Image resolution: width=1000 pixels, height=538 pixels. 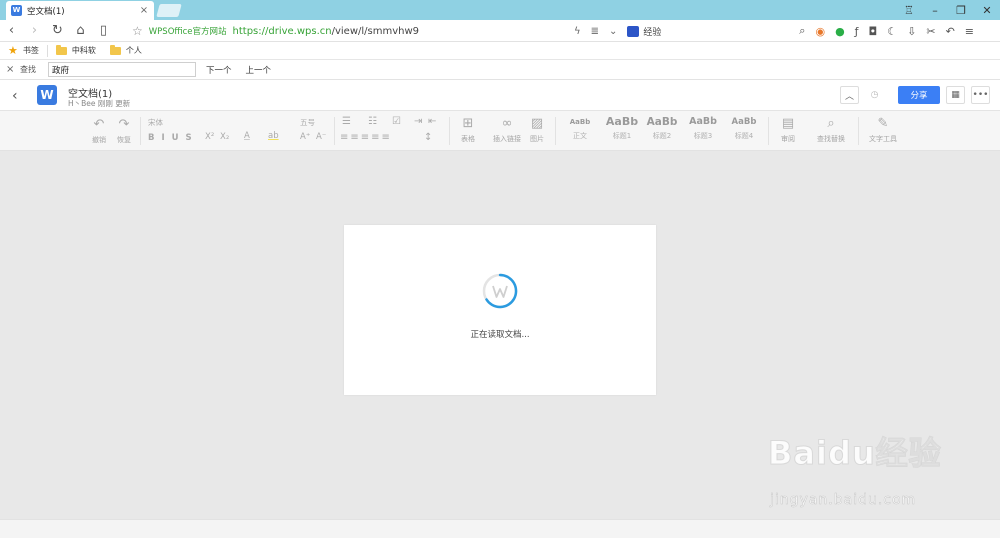 What do you see at coordinates (883, 123) in the screenshot?
I see `wrench-icon: ✎` at bounding box center [883, 123].